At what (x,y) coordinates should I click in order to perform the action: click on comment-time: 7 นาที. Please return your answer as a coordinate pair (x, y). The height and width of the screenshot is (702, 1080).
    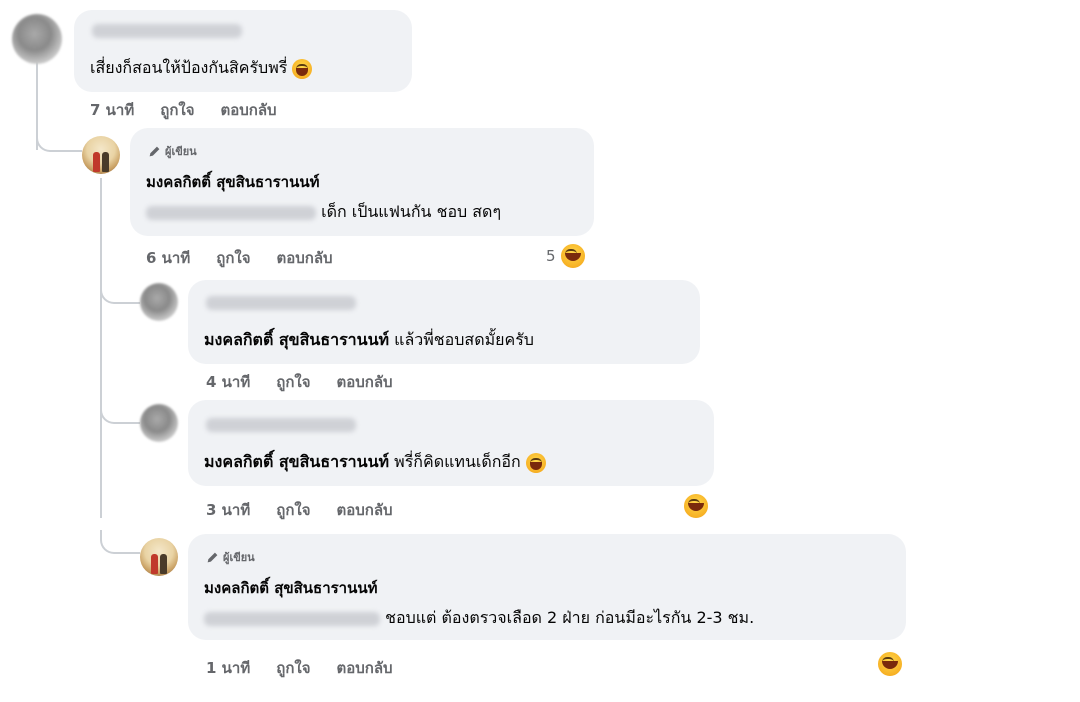
    Looking at the image, I should click on (112, 110).